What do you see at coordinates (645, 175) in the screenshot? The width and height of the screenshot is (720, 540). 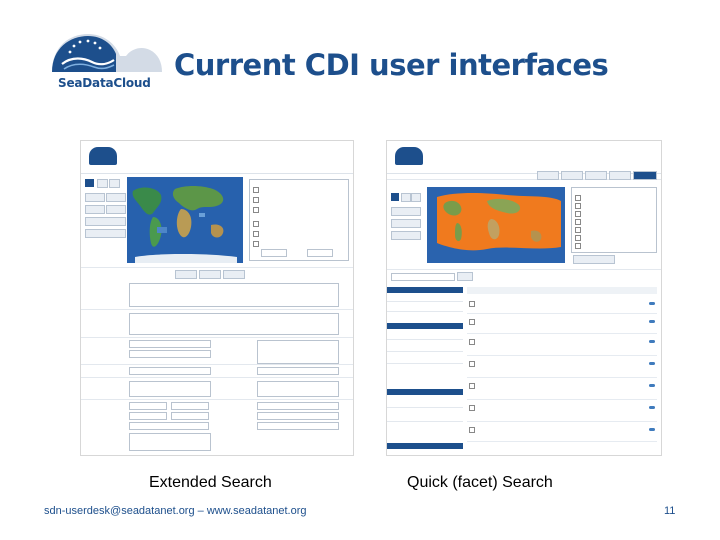 I see `tab-active` at bounding box center [645, 175].